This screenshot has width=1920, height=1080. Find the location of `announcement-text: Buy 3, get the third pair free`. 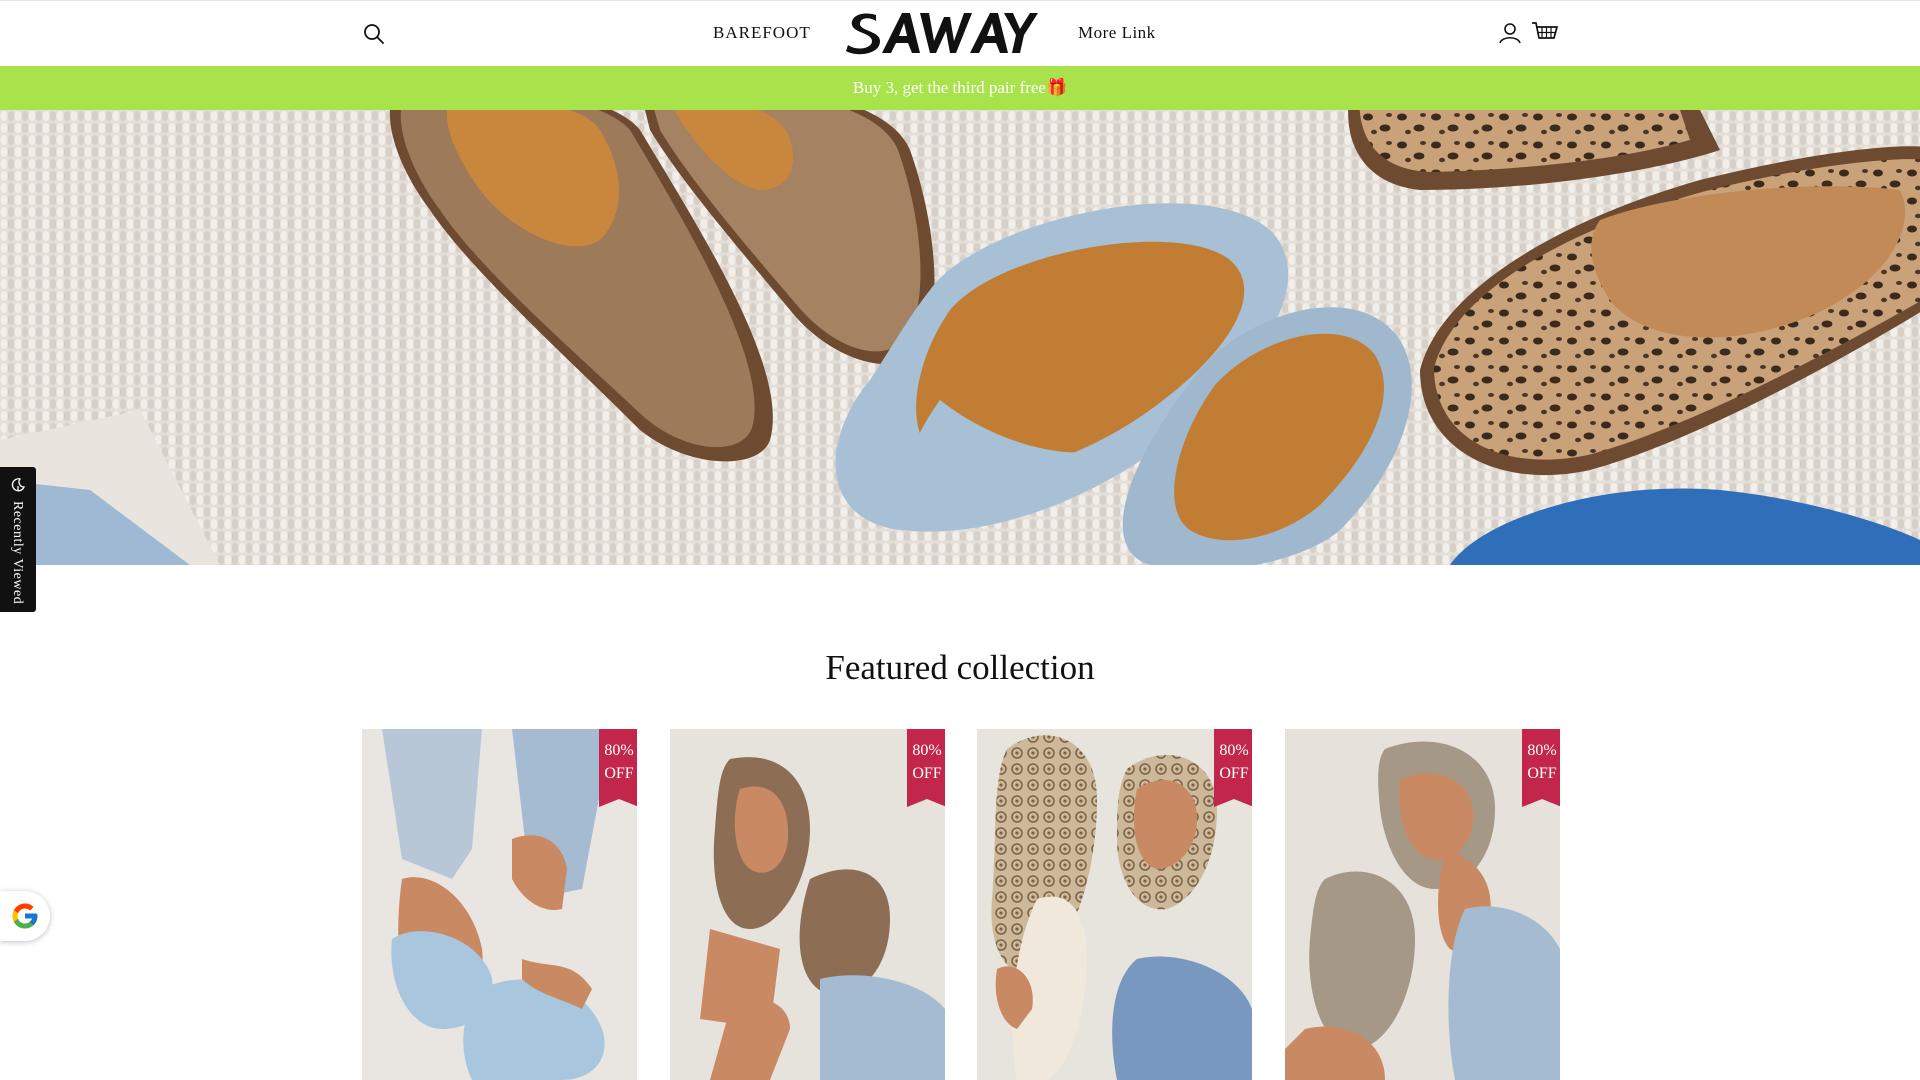

announcement-text: Buy 3, get the third pair free is located at coordinates (949, 87).